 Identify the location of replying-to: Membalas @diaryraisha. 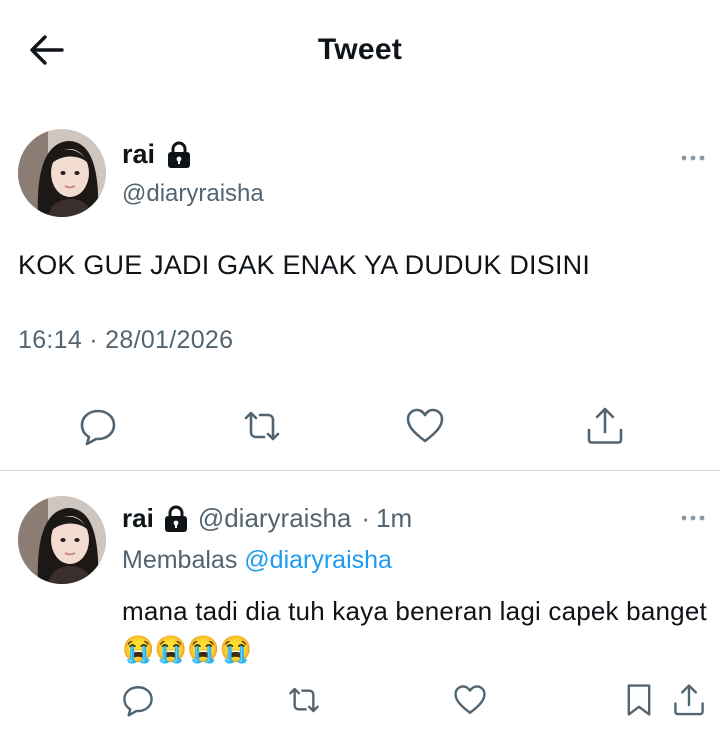
(257, 560).